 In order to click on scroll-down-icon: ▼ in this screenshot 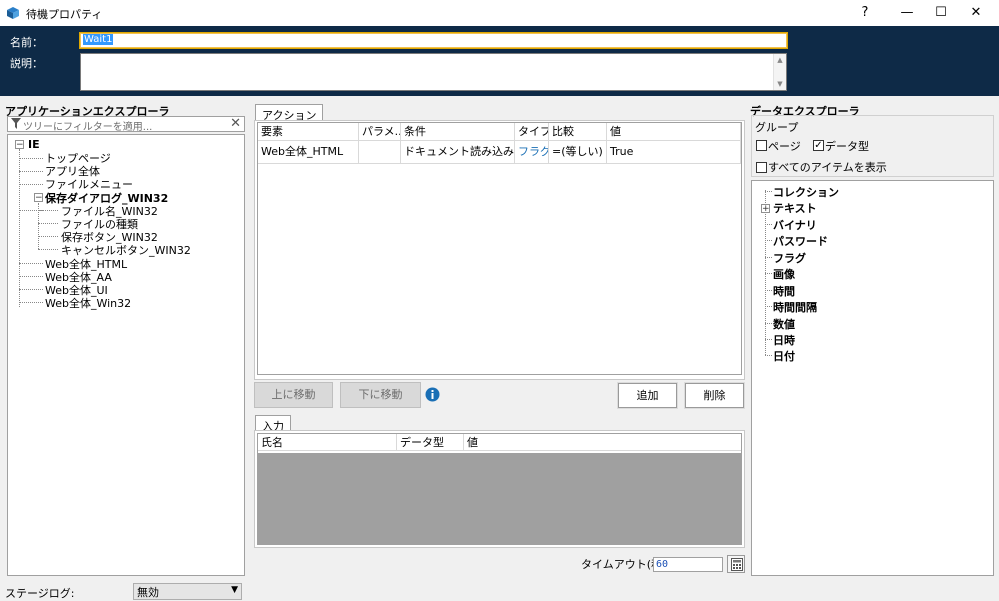, I will do `click(780, 84)`.